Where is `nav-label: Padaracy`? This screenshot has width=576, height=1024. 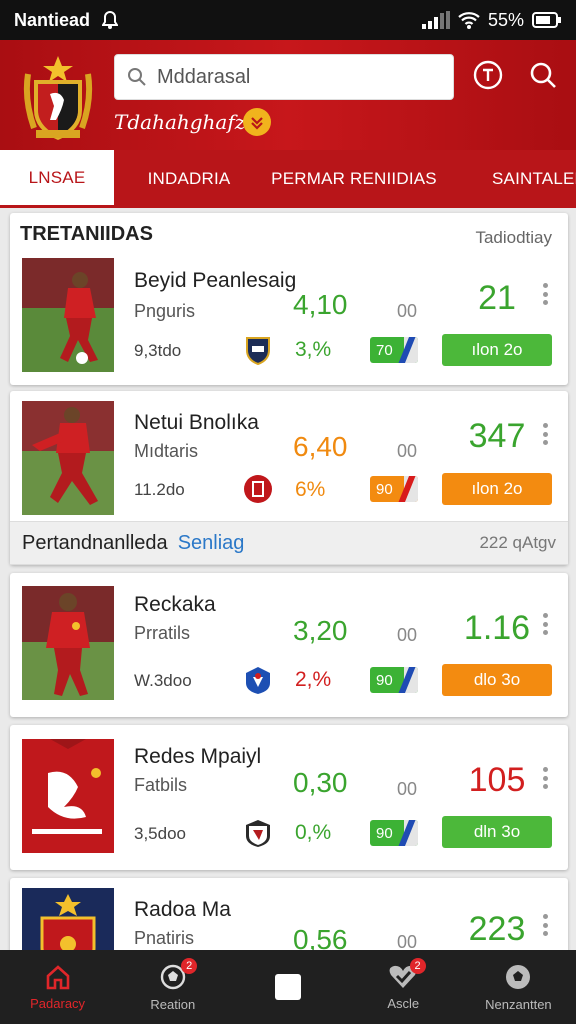 nav-label: Padaracy is located at coordinates (58, 1003).